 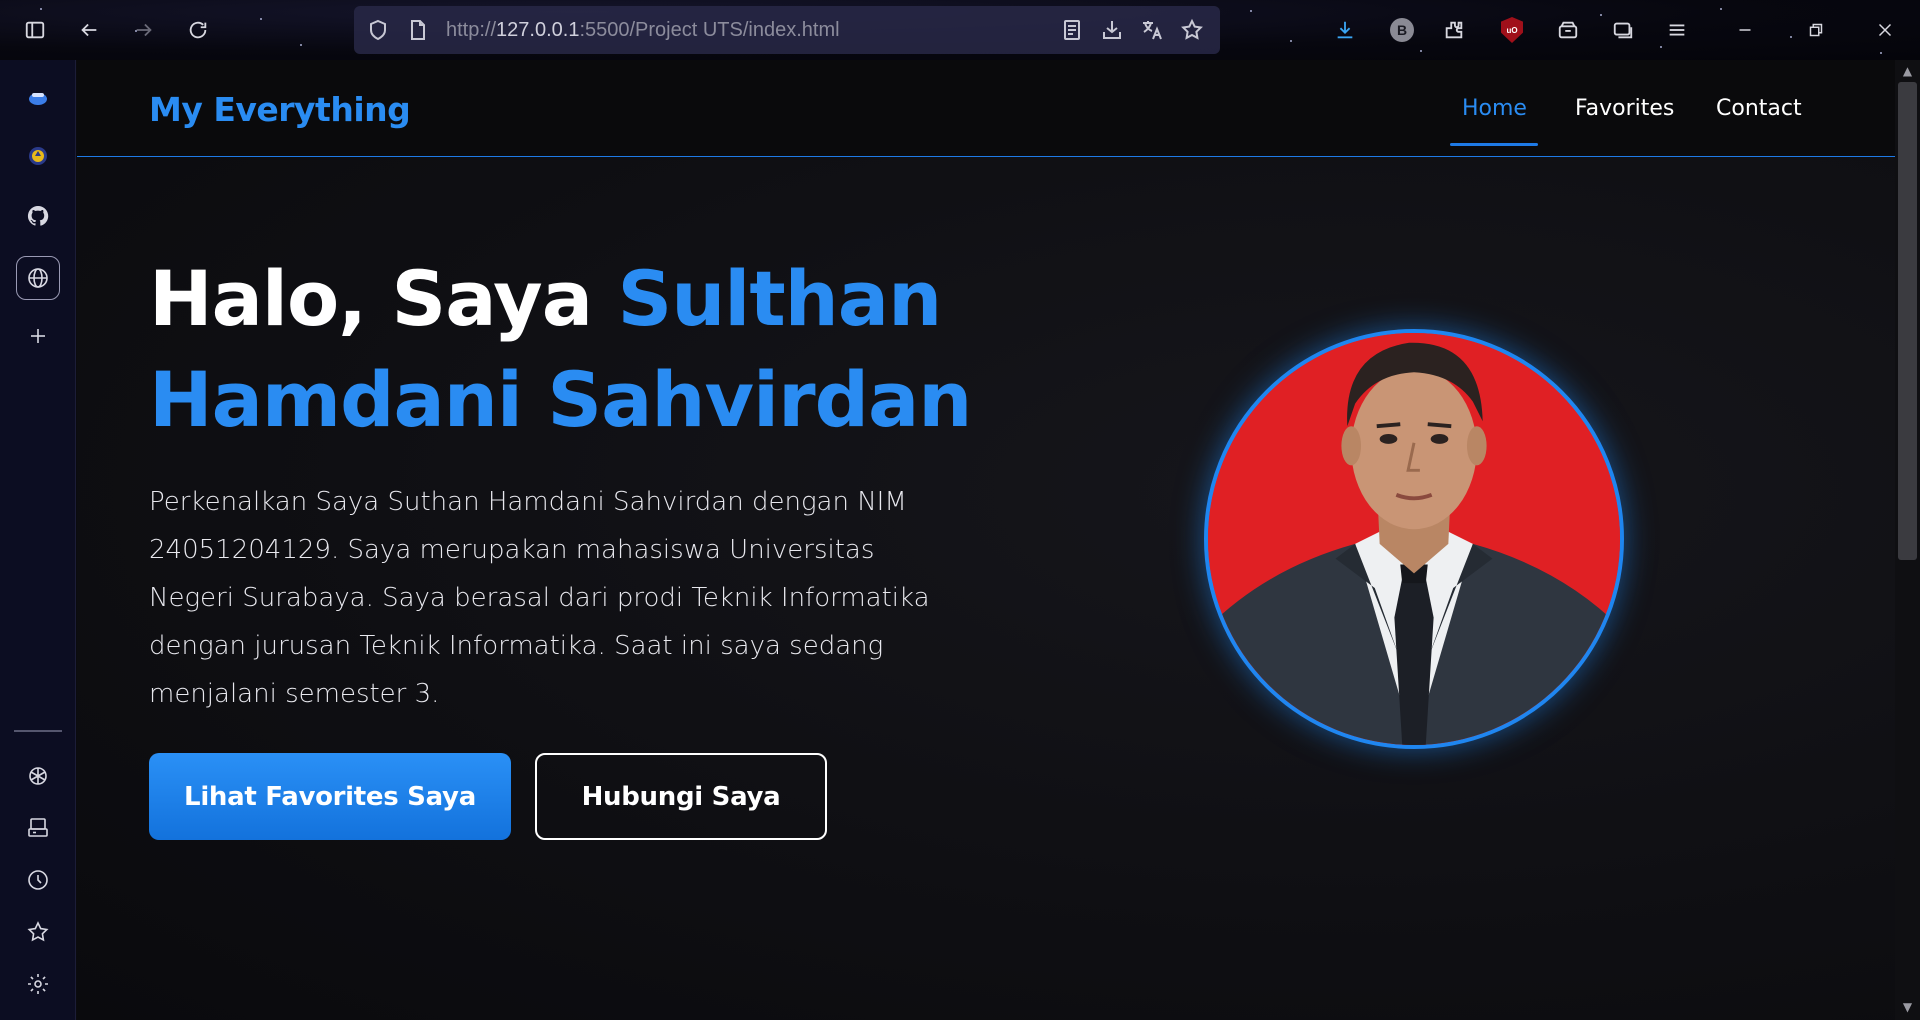 What do you see at coordinates (1494, 144) in the screenshot?
I see `active-nav-indicator` at bounding box center [1494, 144].